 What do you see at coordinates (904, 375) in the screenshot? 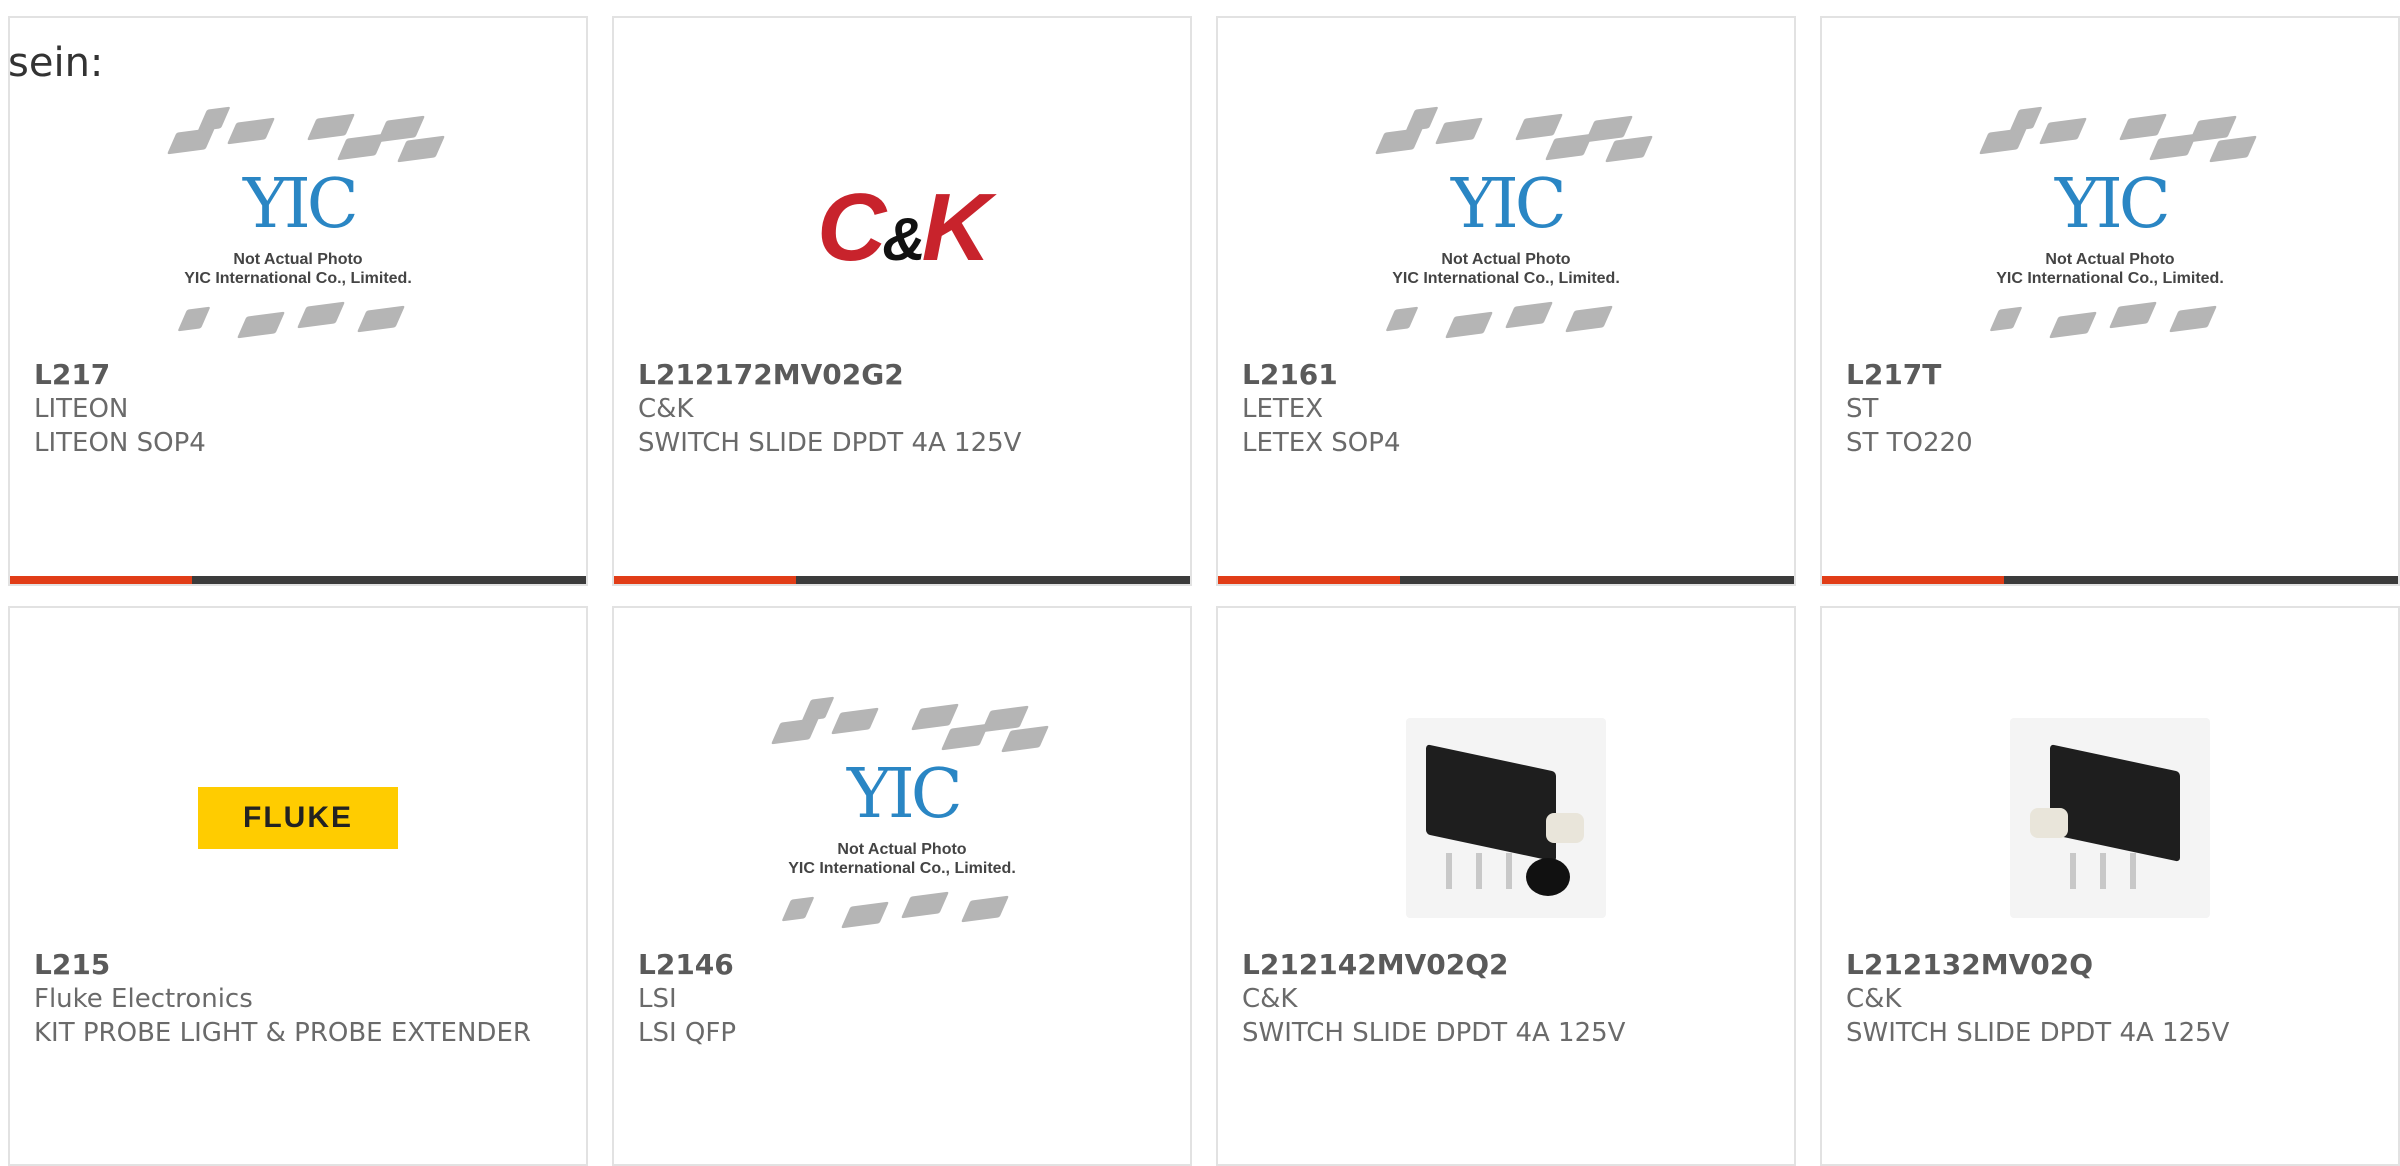
I see `part-number: L212172MV02G2` at bounding box center [904, 375].